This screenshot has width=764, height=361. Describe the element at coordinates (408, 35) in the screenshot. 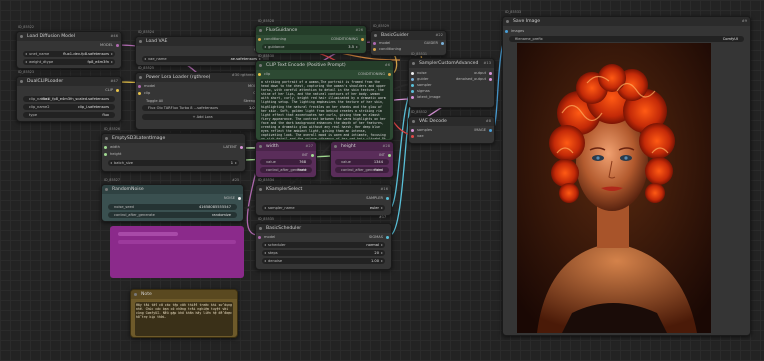

I see `node-header: BasicGuider #22` at that location.